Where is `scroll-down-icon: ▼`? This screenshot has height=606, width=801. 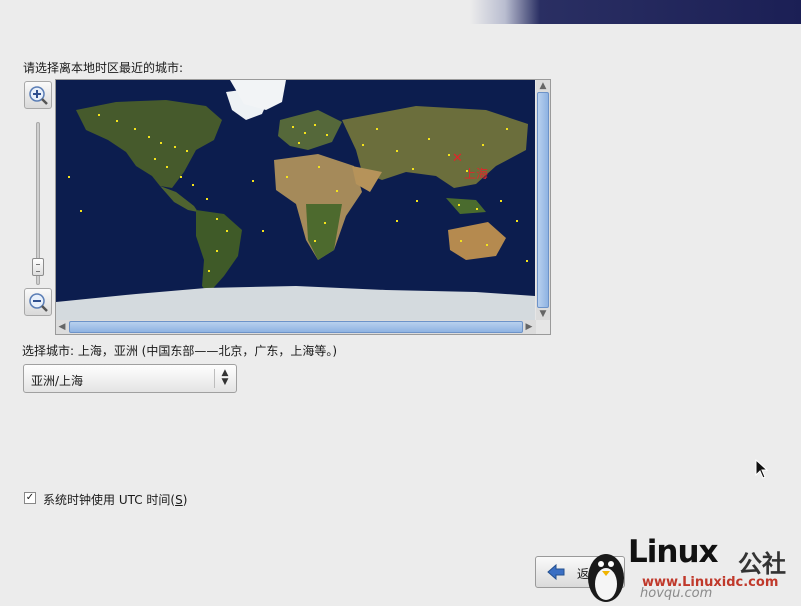 scroll-down-icon: ▼ is located at coordinates (543, 314).